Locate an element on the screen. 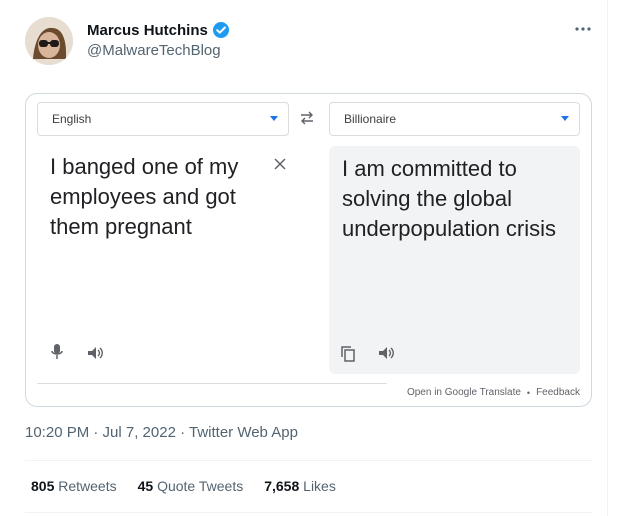  translate-footer: Open in Google Translate • Feedback is located at coordinates (493, 392).